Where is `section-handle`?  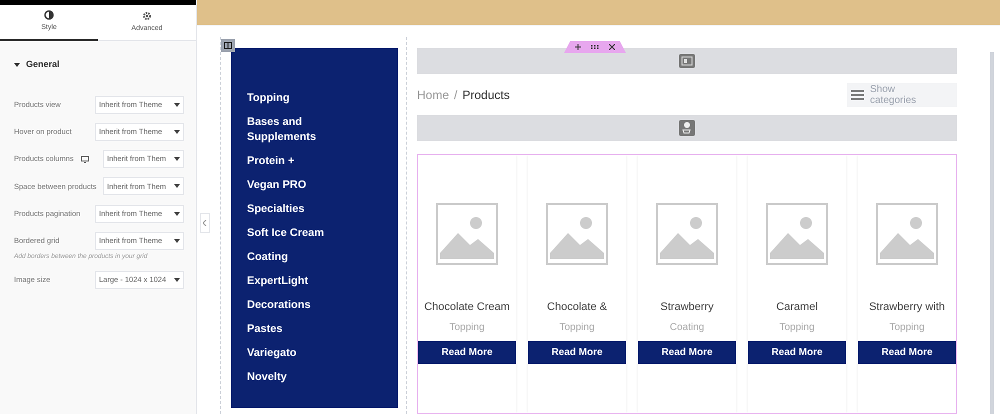
section-handle is located at coordinates (595, 47).